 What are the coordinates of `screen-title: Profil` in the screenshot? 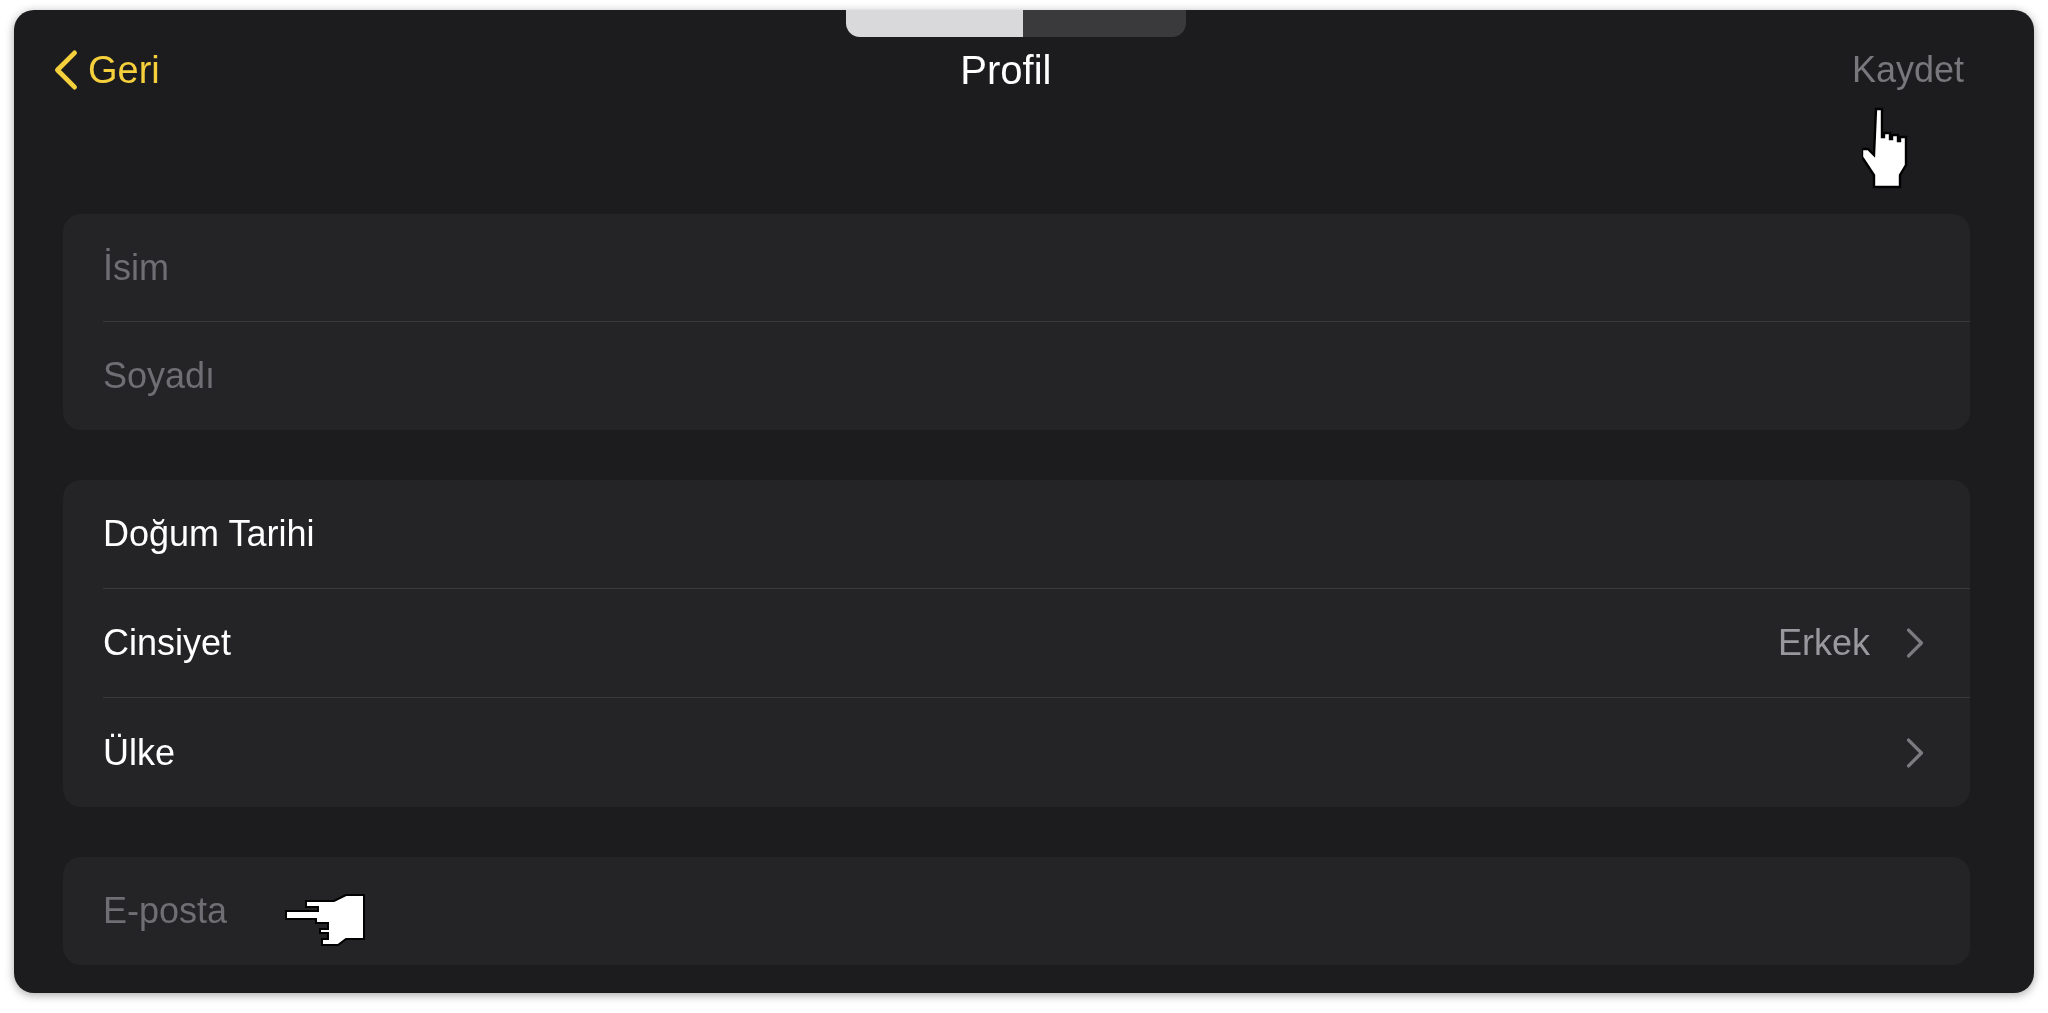 It's located at (1006, 70).